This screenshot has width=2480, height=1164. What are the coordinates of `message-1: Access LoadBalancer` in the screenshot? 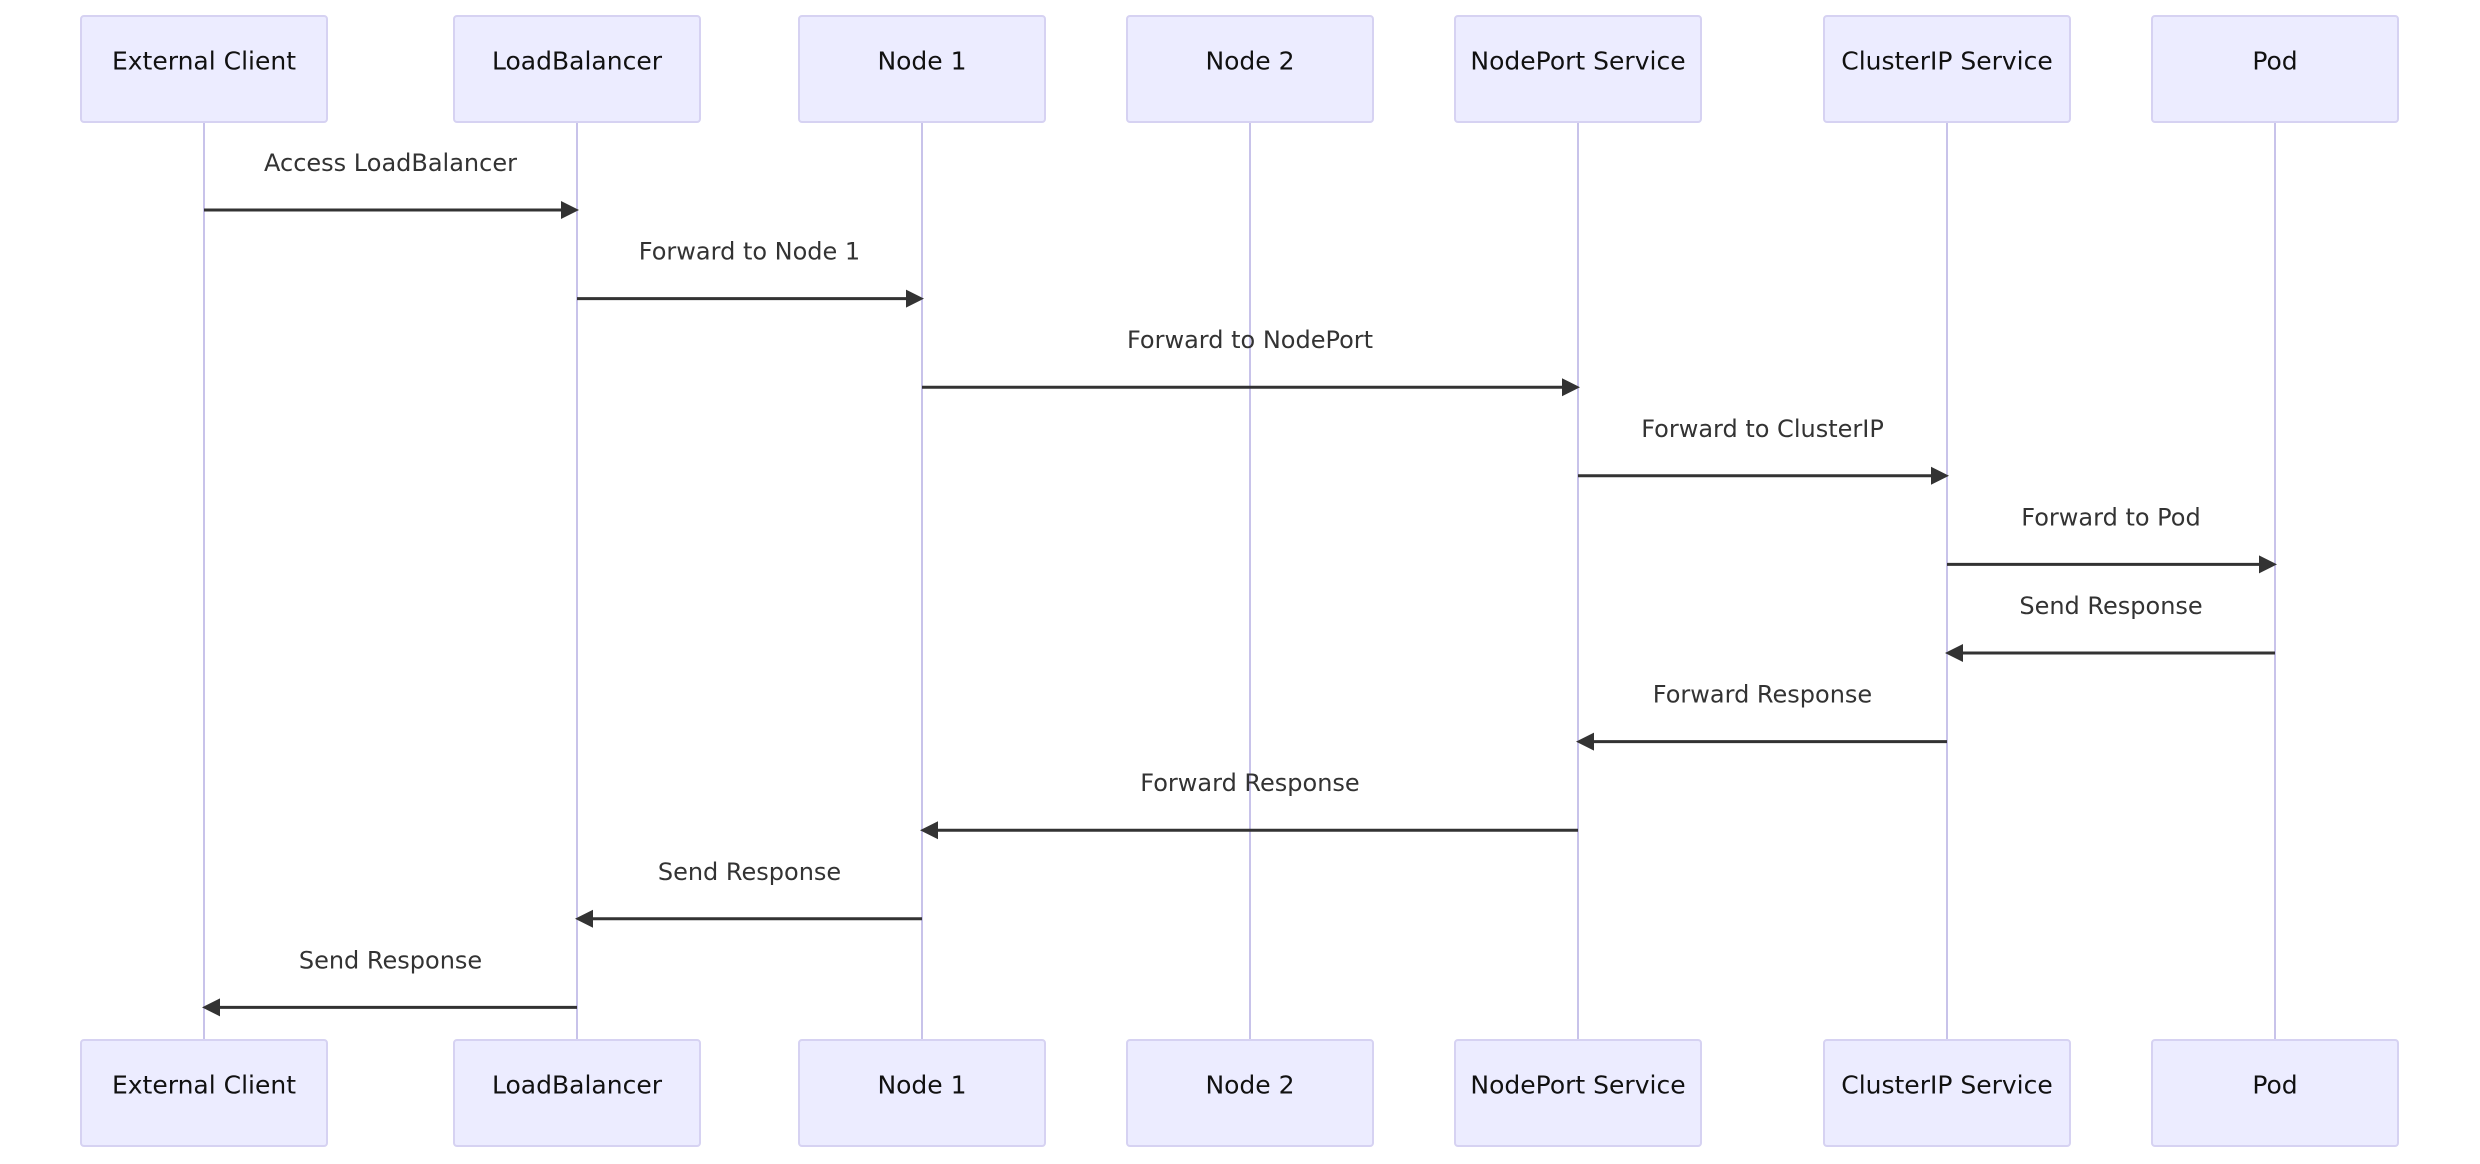 It's located at (391, 184).